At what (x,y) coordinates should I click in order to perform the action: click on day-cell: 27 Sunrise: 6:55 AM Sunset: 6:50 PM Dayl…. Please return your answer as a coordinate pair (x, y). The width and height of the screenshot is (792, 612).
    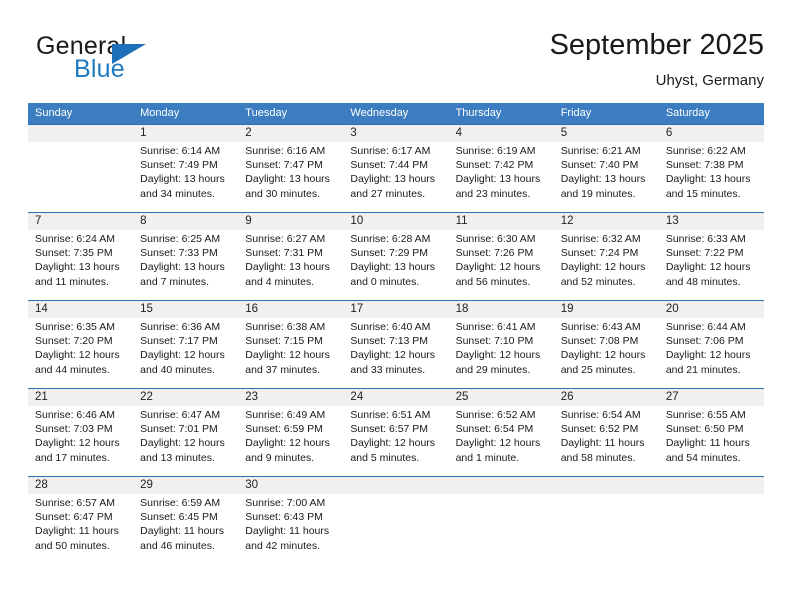
    Looking at the image, I should click on (711, 433).